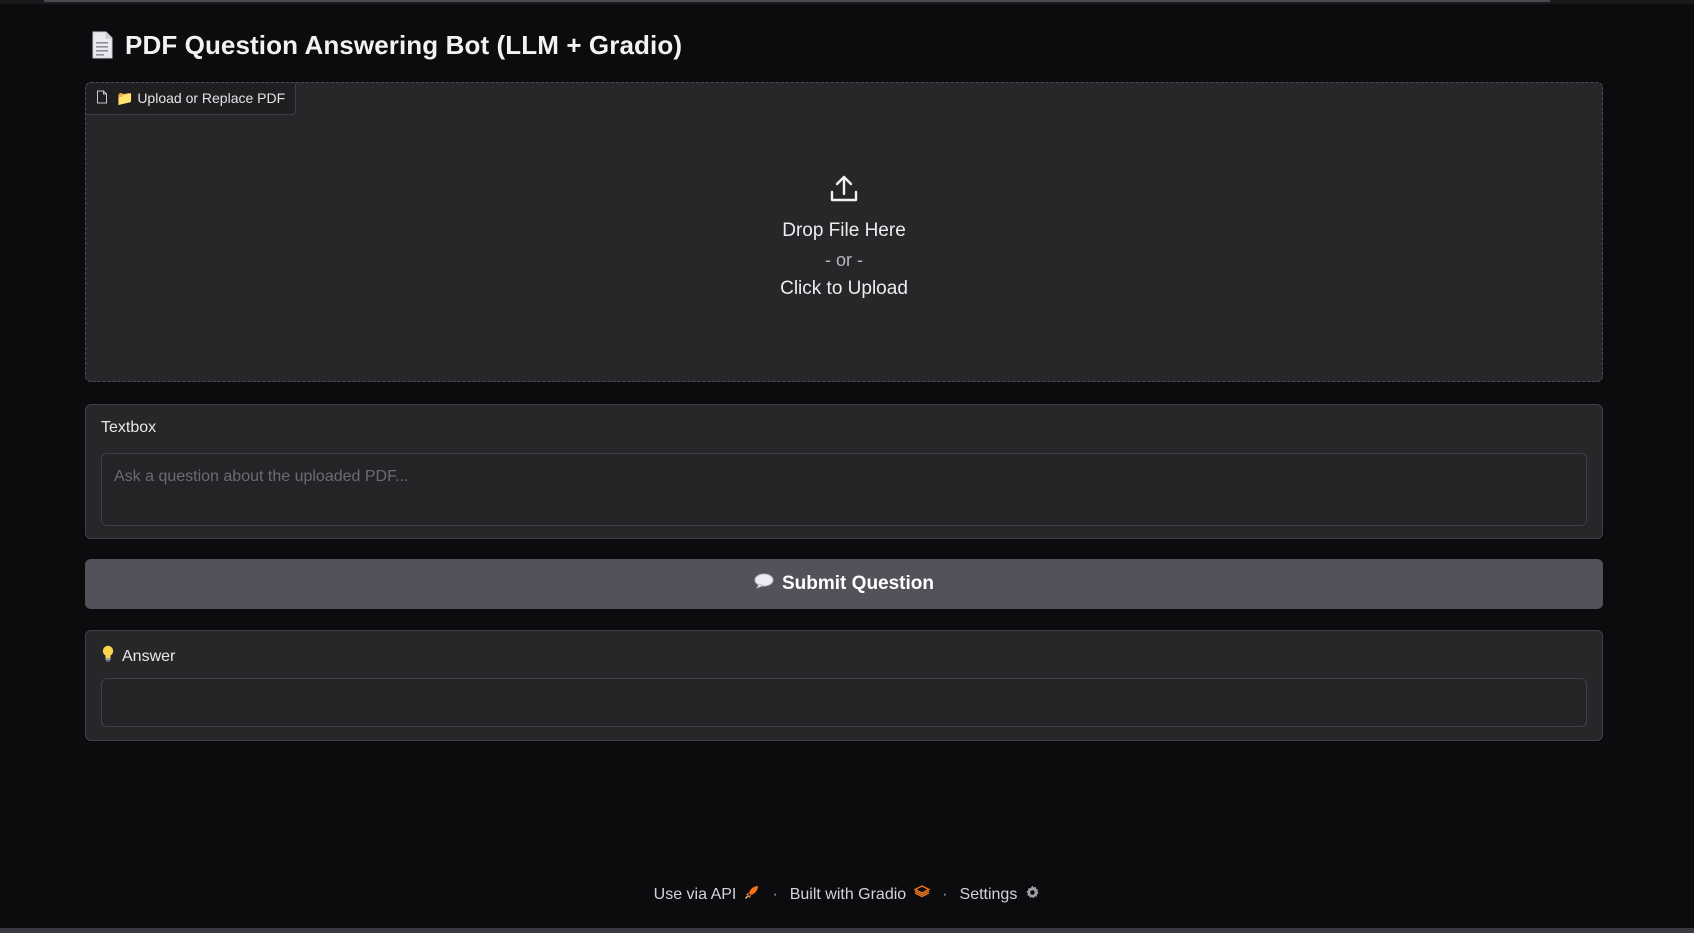 The height and width of the screenshot is (933, 1694). Describe the element at coordinates (764, 584) in the screenshot. I see `speech-bubble-icon` at that location.